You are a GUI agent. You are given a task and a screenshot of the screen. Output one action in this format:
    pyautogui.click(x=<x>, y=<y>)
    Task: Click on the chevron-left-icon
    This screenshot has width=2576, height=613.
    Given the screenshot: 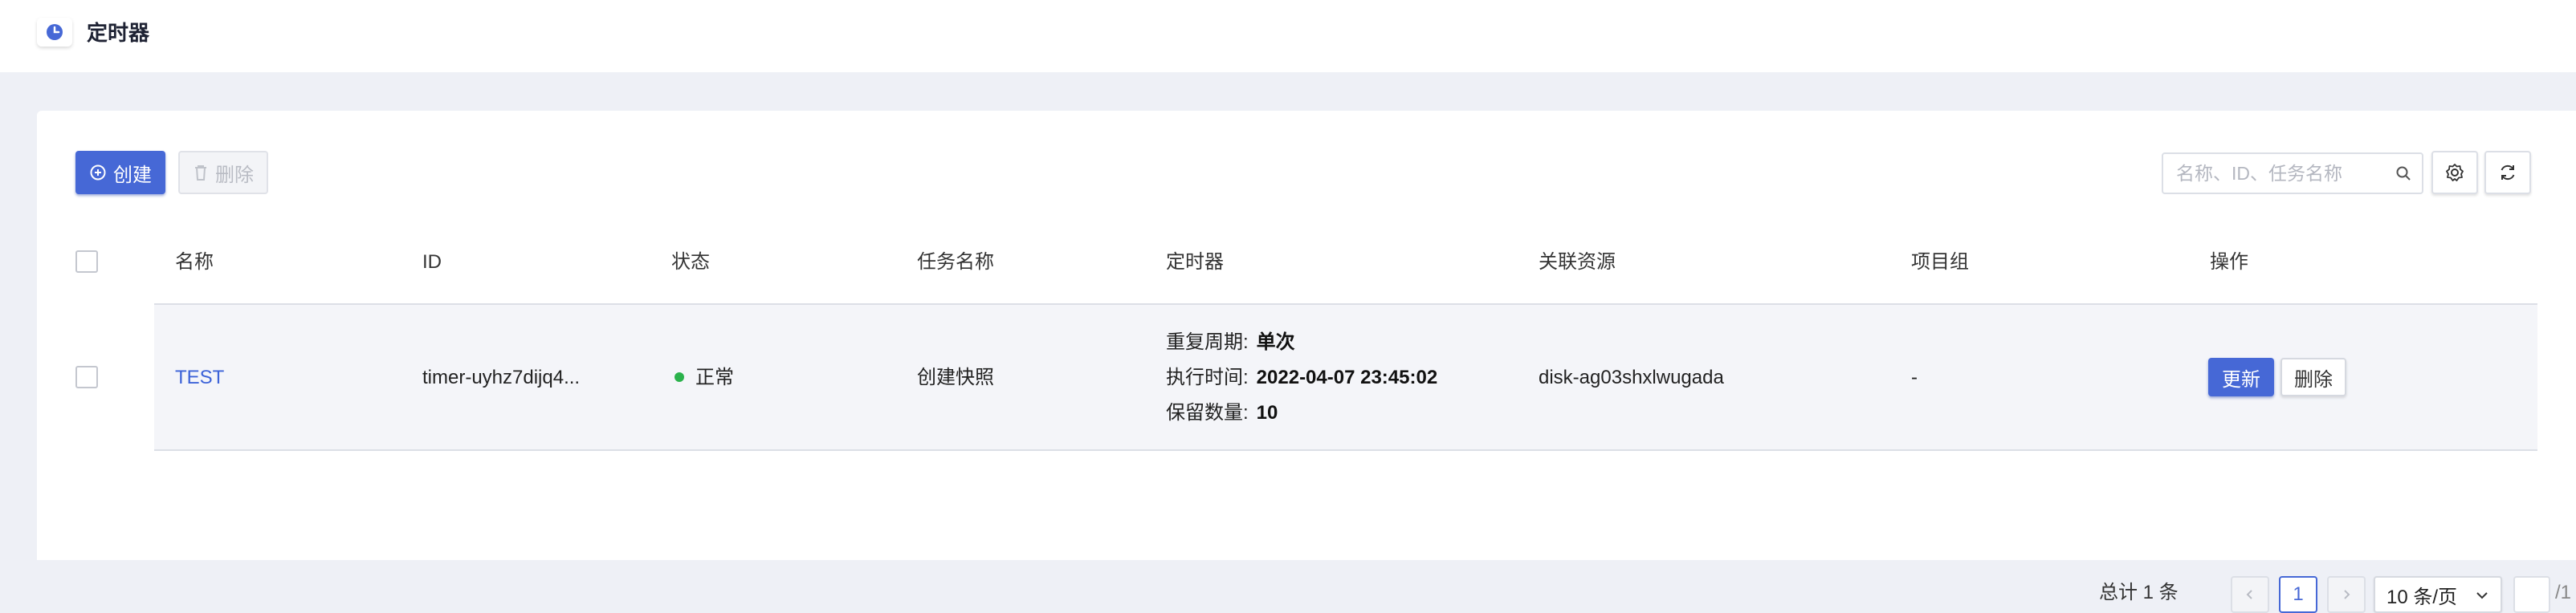 What is the action you would take?
    pyautogui.click(x=2249, y=595)
    